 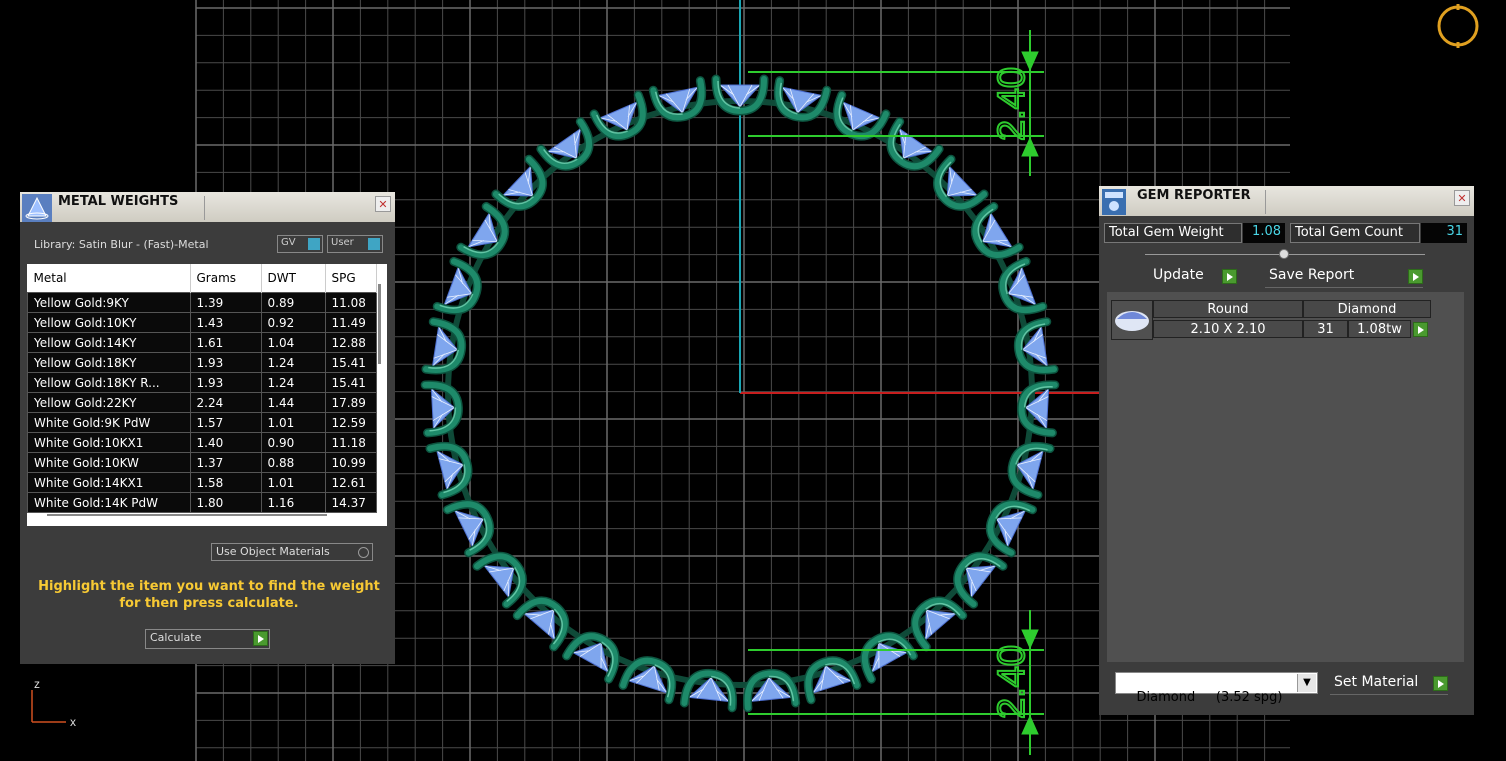 I want to click on table-row: Yellow Gold:14KY 1.61 1.04 12.88, so click(x=202, y=342).